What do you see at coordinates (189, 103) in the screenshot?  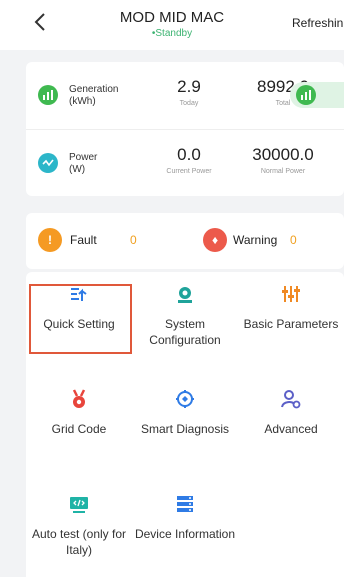 I see `generation-today-label: Today` at bounding box center [189, 103].